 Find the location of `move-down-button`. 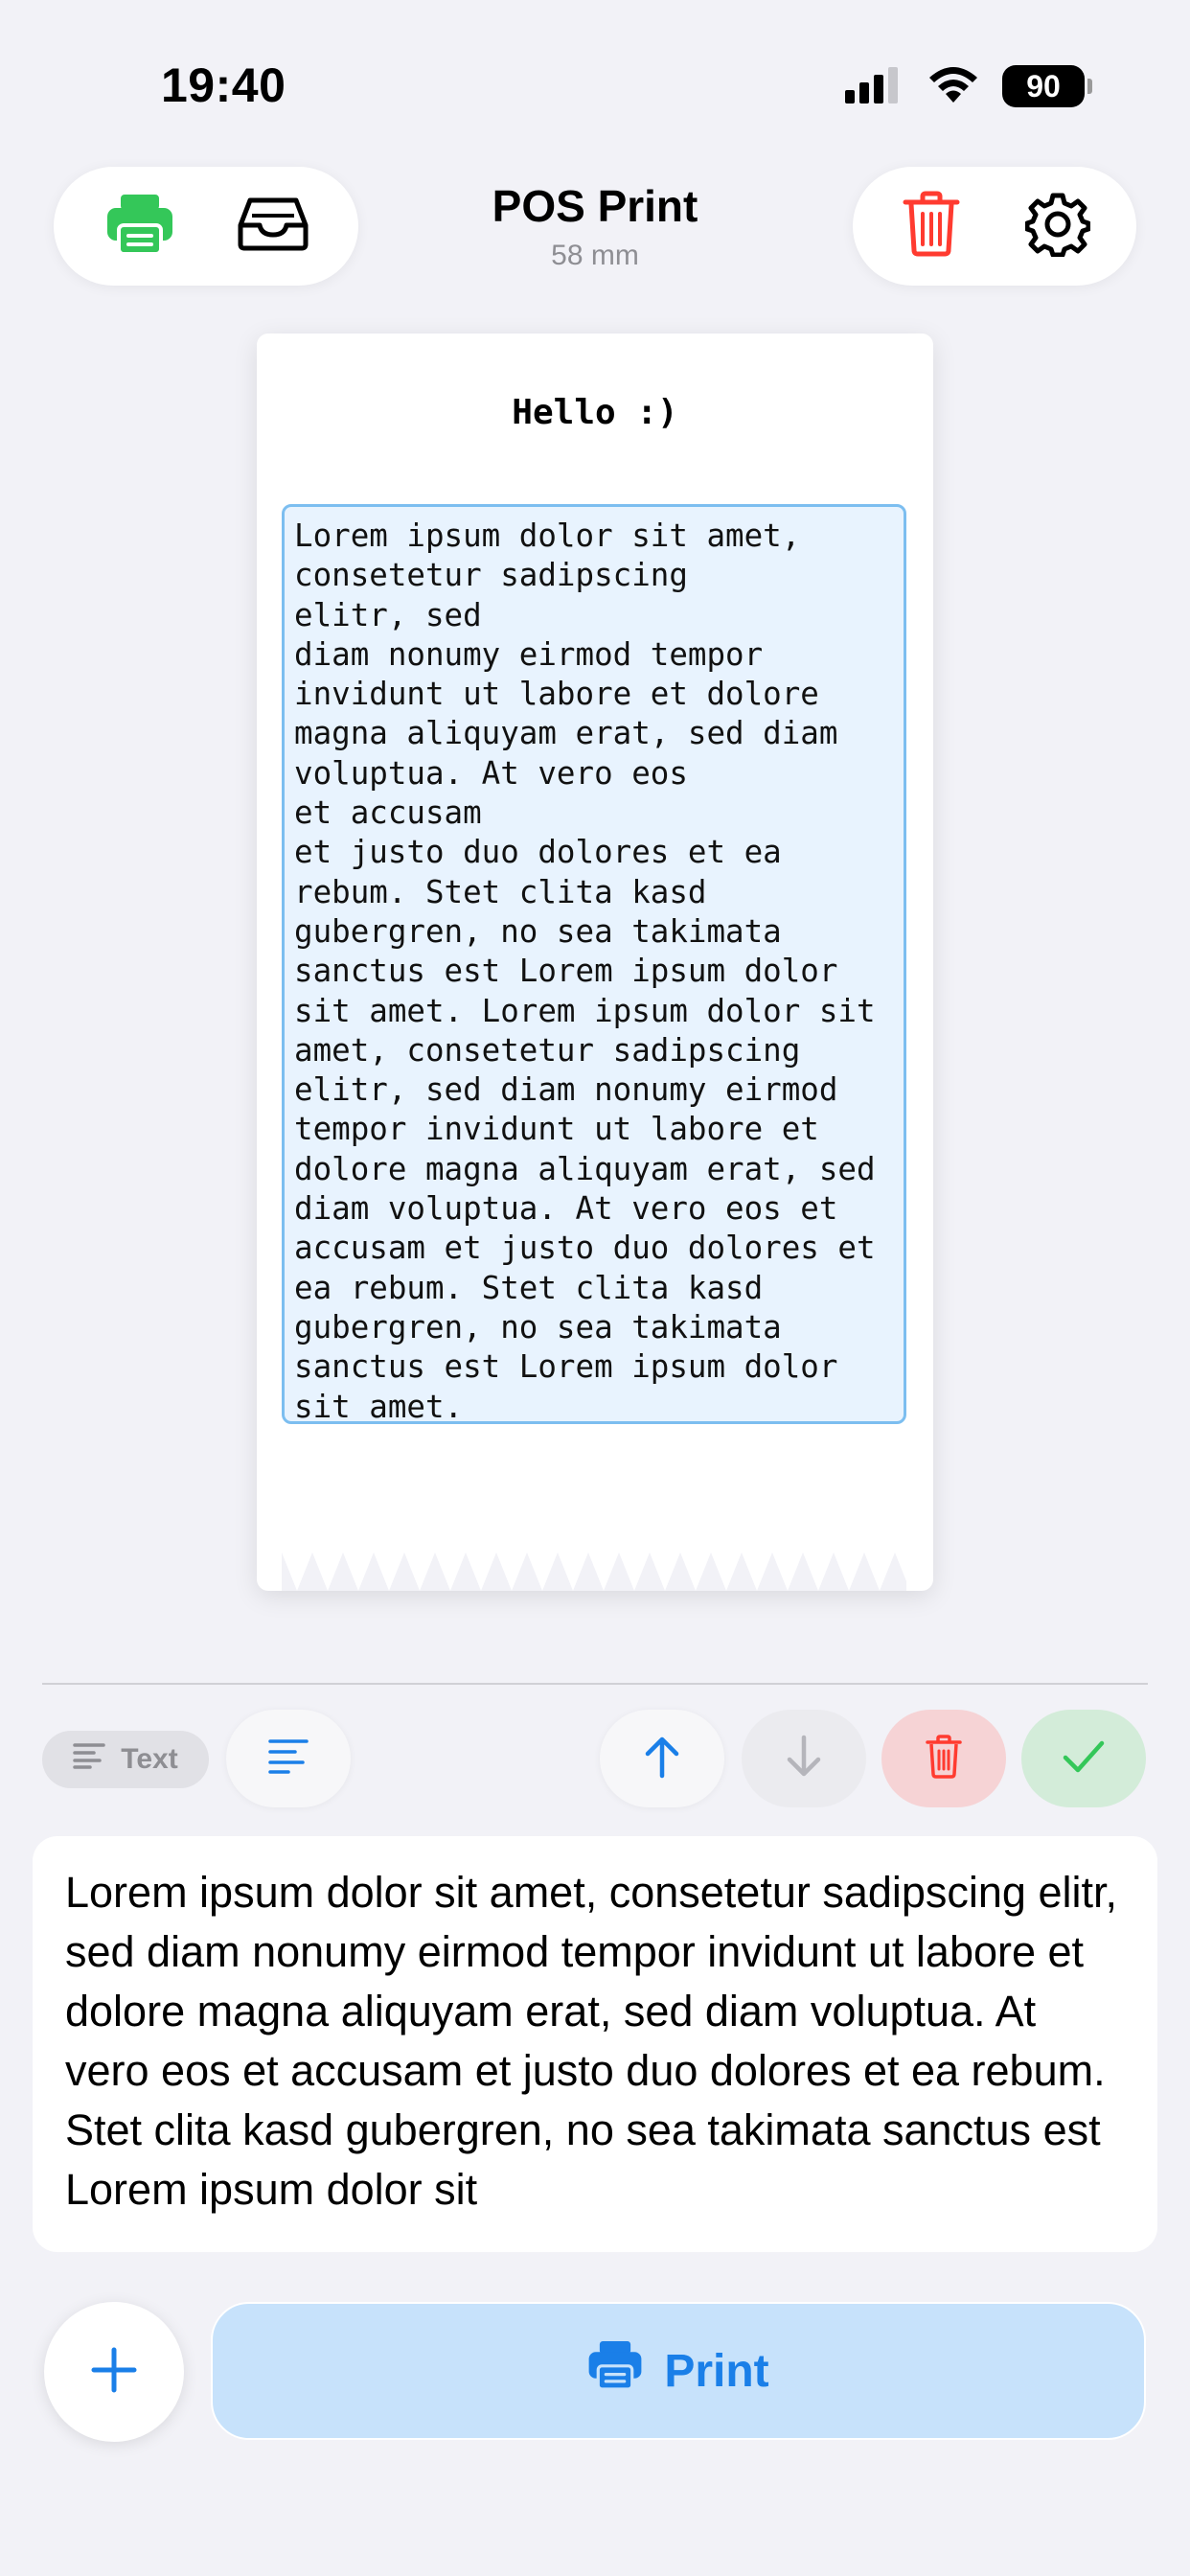

move-down-button is located at coordinates (804, 1759).